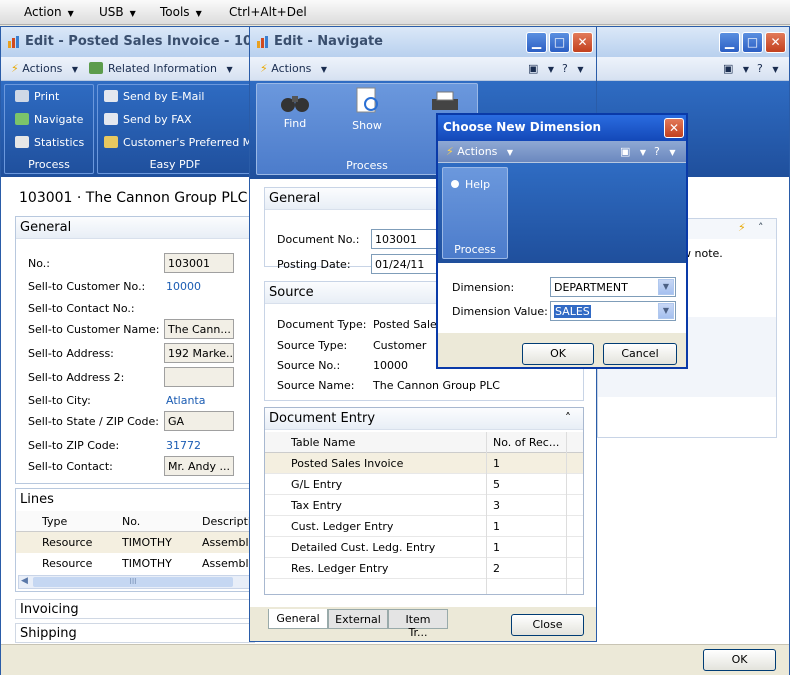  I want to click on field-value-link: 10000, so click(183, 286).